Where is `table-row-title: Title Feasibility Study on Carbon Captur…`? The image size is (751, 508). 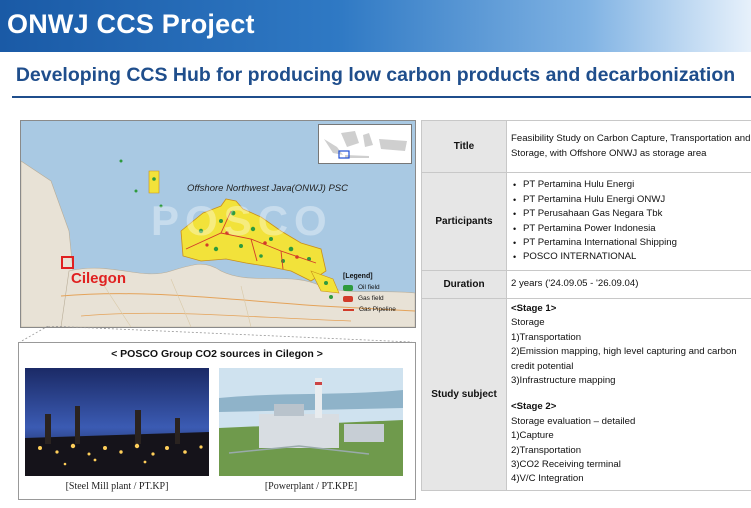 table-row-title: Title Feasibility Study on Carbon Captur… is located at coordinates (586, 146).